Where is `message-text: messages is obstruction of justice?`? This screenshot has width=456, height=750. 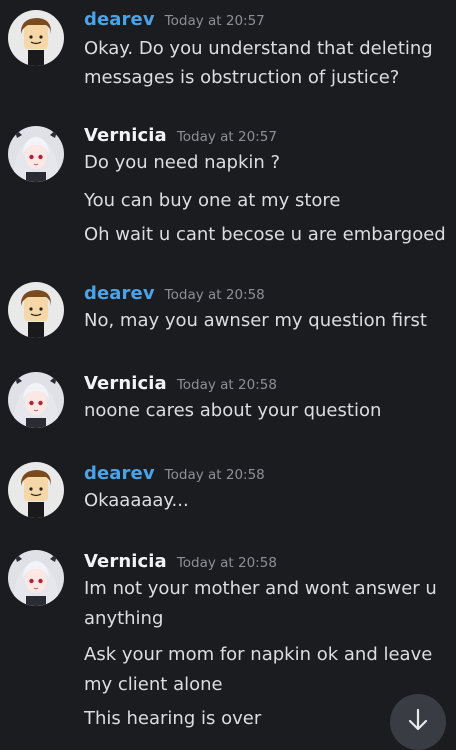 message-text: messages is obstruction of justice? is located at coordinates (242, 77).